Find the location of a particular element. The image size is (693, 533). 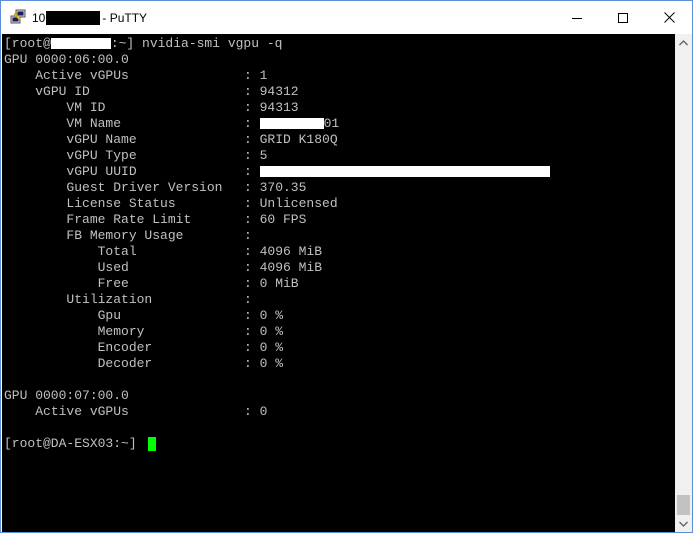

redacted-hostname is located at coordinates (73, 18).